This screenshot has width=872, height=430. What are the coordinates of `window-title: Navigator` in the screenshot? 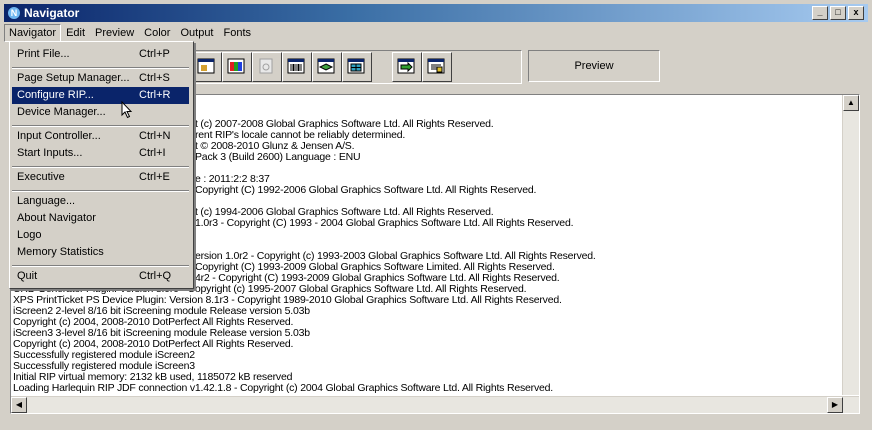 It's located at (52, 13).